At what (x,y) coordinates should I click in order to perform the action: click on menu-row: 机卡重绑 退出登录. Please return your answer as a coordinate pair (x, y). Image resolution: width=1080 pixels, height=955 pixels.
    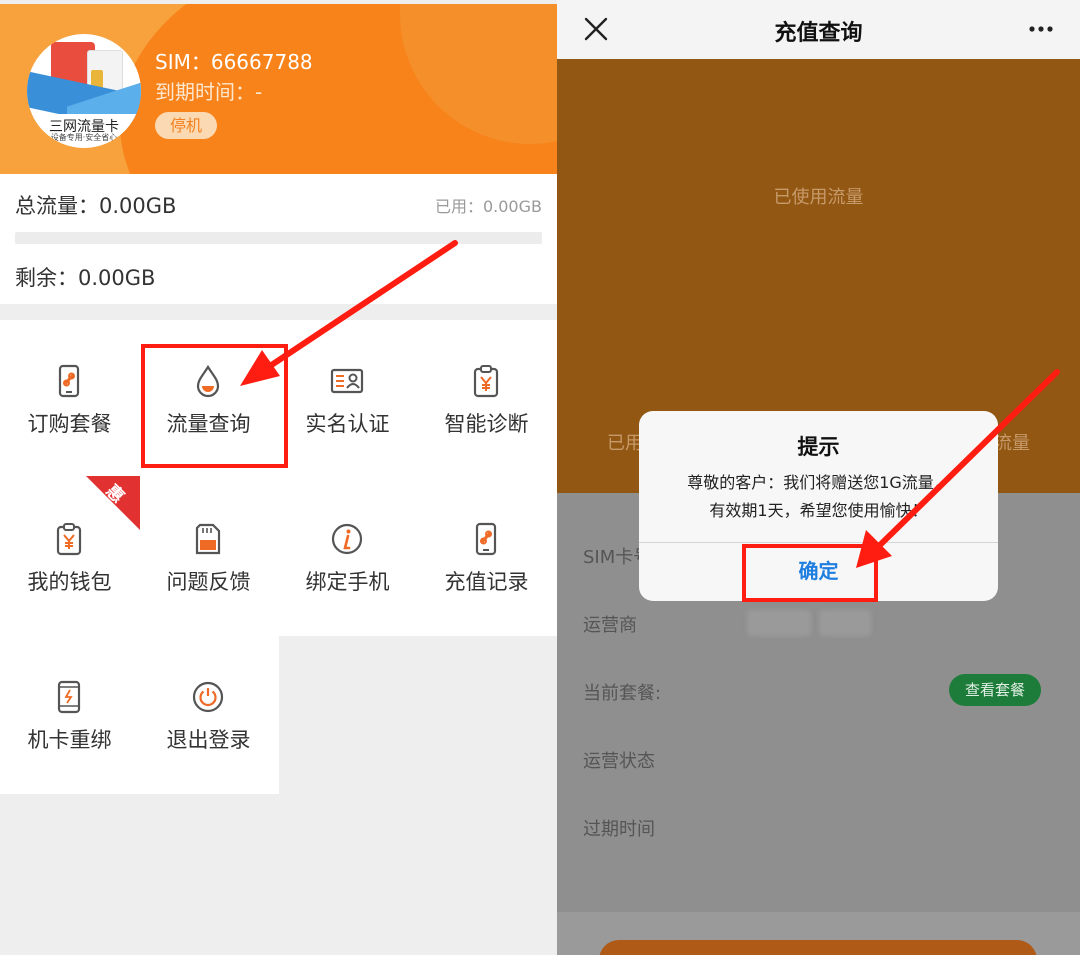
    Looking at the image, I should click on (139, 715).